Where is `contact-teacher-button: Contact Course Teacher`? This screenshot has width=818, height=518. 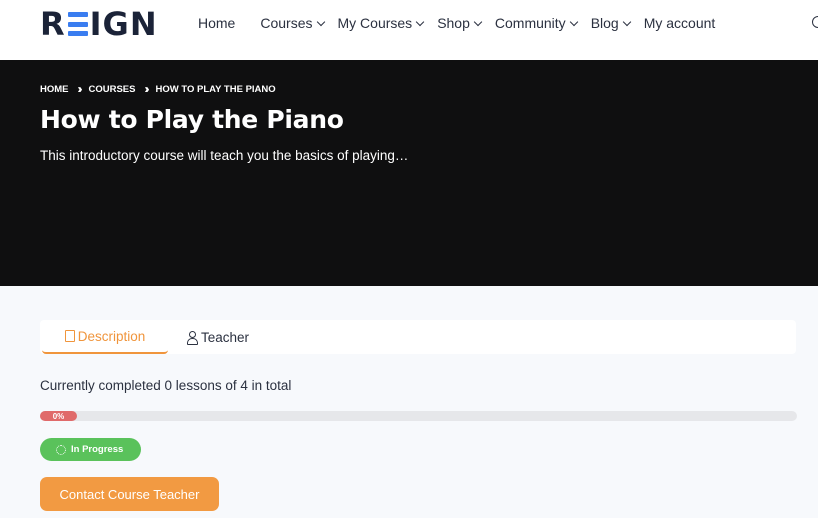
contact-teacher-button: Contact Course Teacher is located at coordinates (129, 494).